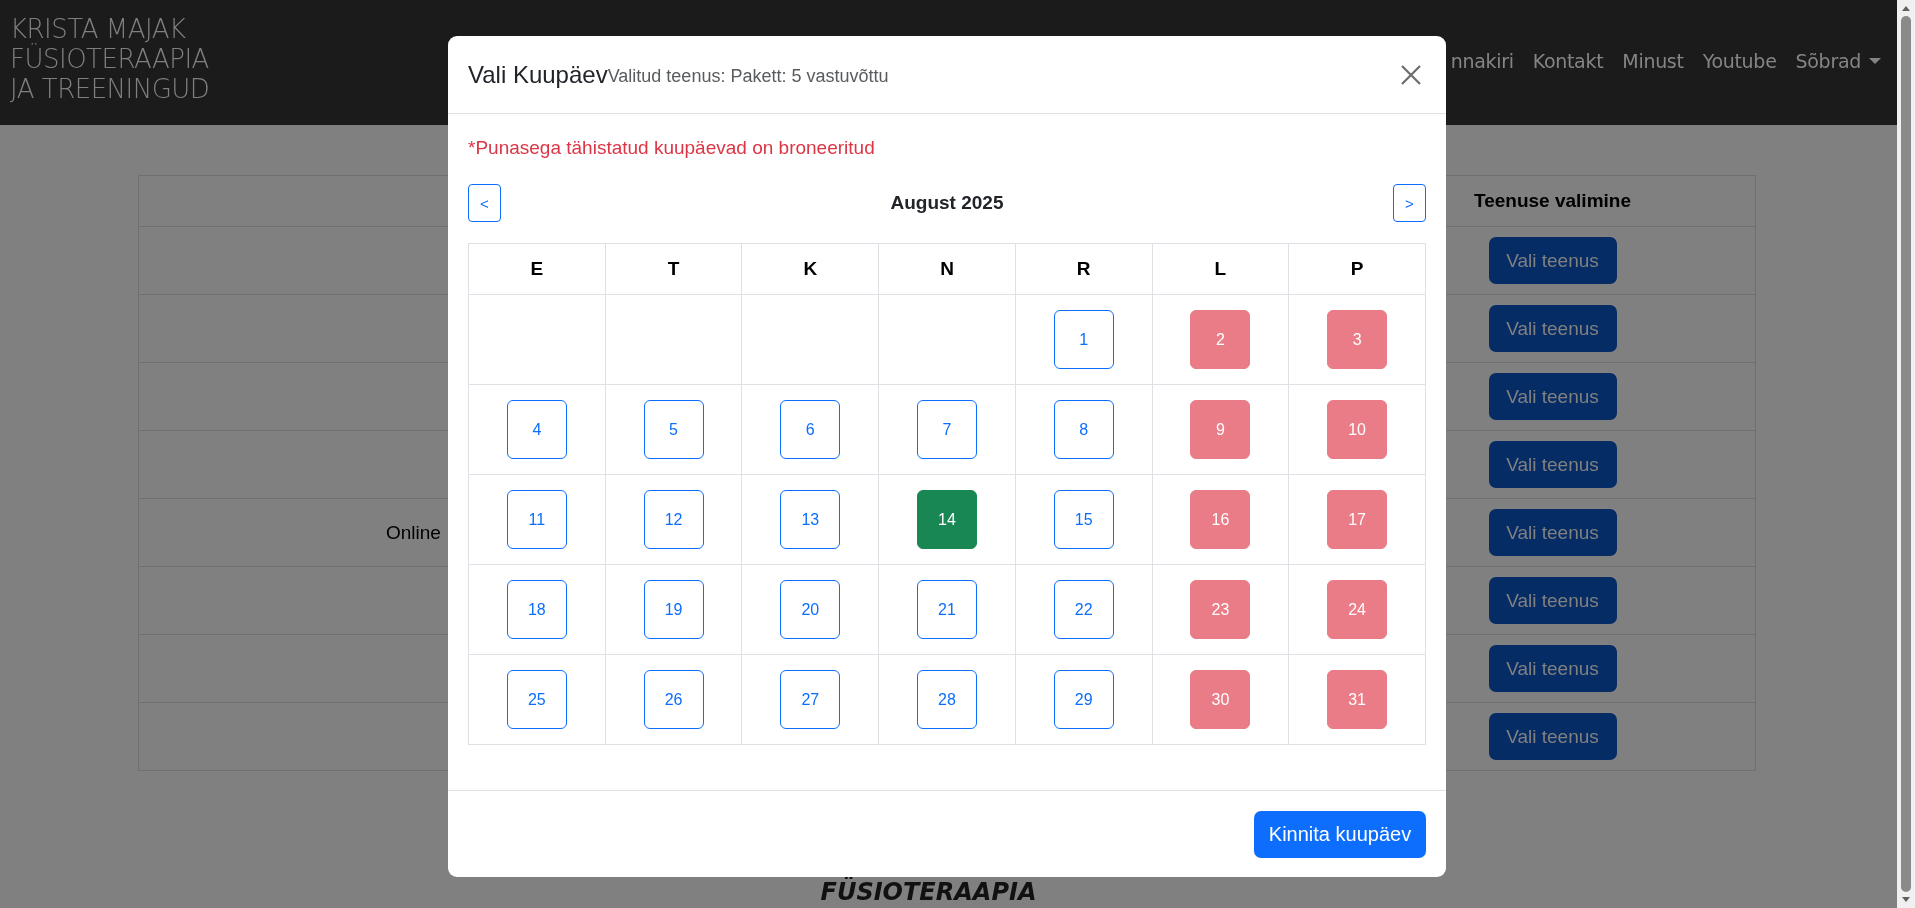 This screenshot has height=908, width=1915. Describe the element at coordinates (811, 269) in the screenshot. I see `weekday-header: K` at that location.